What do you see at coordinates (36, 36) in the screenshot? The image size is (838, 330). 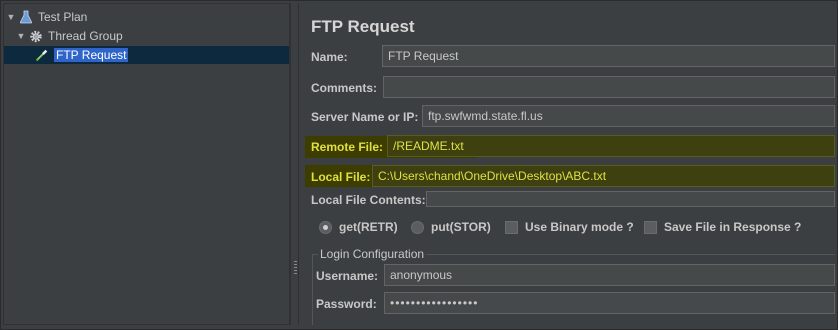 I see `gear-icon` at bounding box center [36, 36].